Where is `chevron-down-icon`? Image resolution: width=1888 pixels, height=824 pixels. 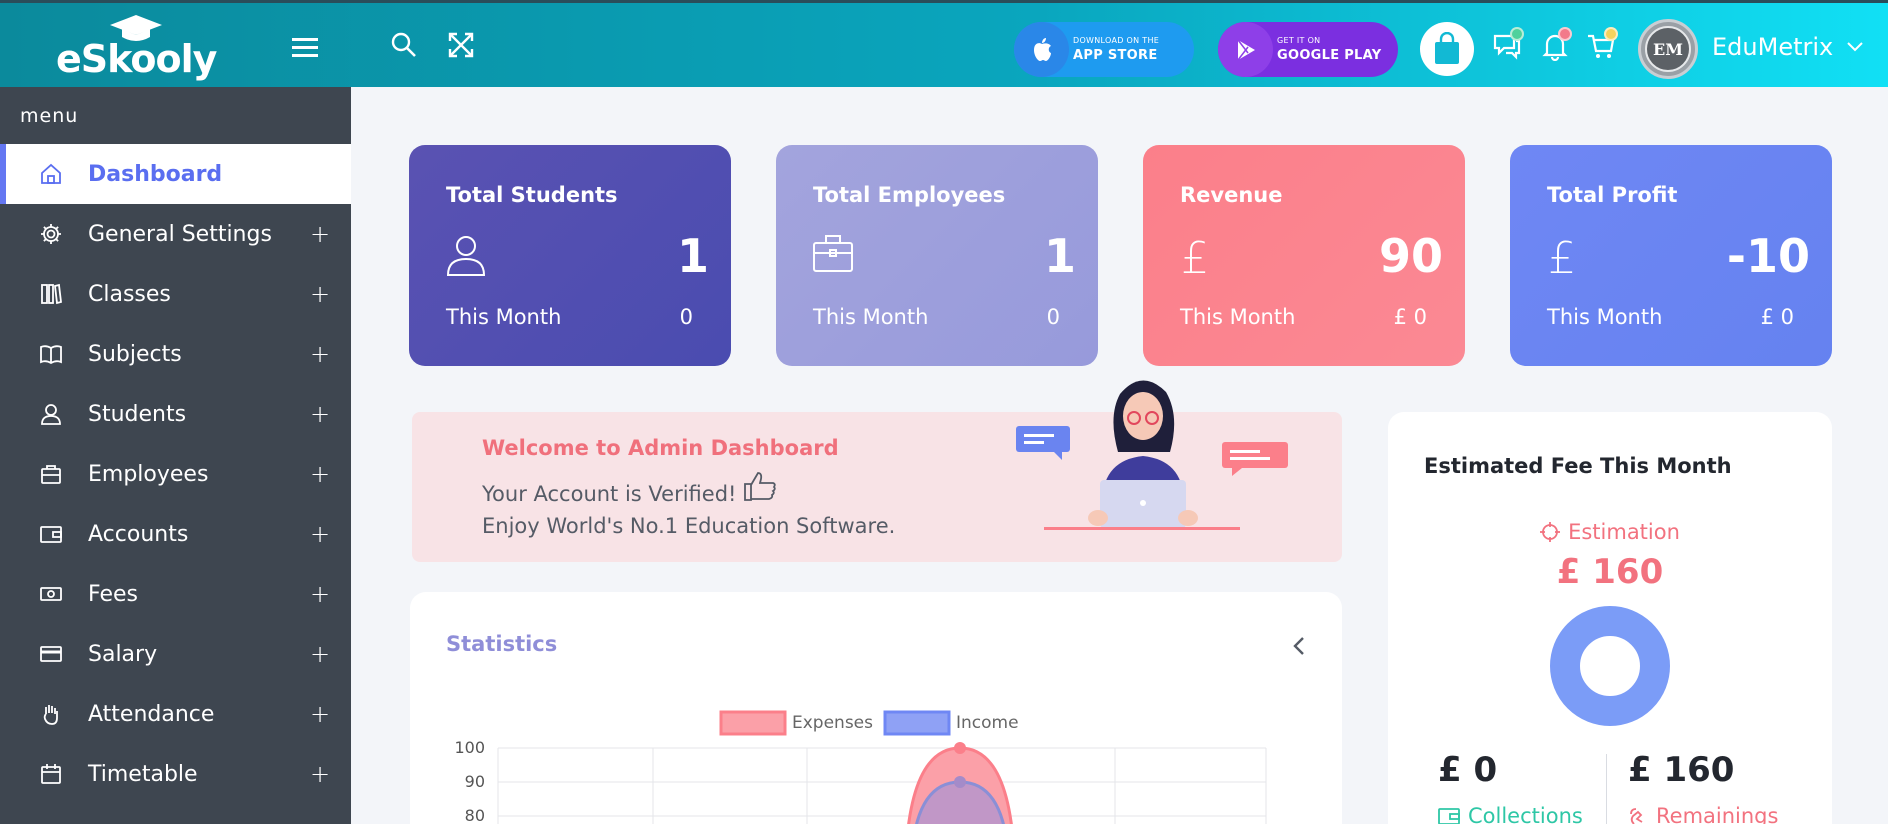
chevron-down-icon is located at coordinates (1855, 47).